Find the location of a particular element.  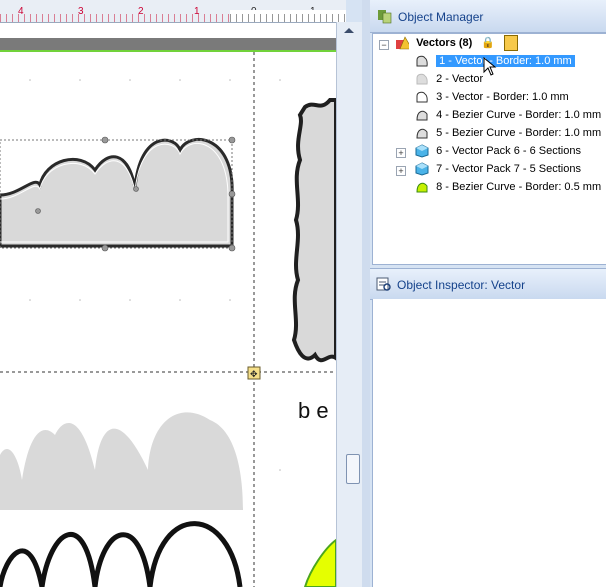

tree-item-label: 5 - Bezier Curve - Border: 1.0 mm is located at coordinates (519, 133).